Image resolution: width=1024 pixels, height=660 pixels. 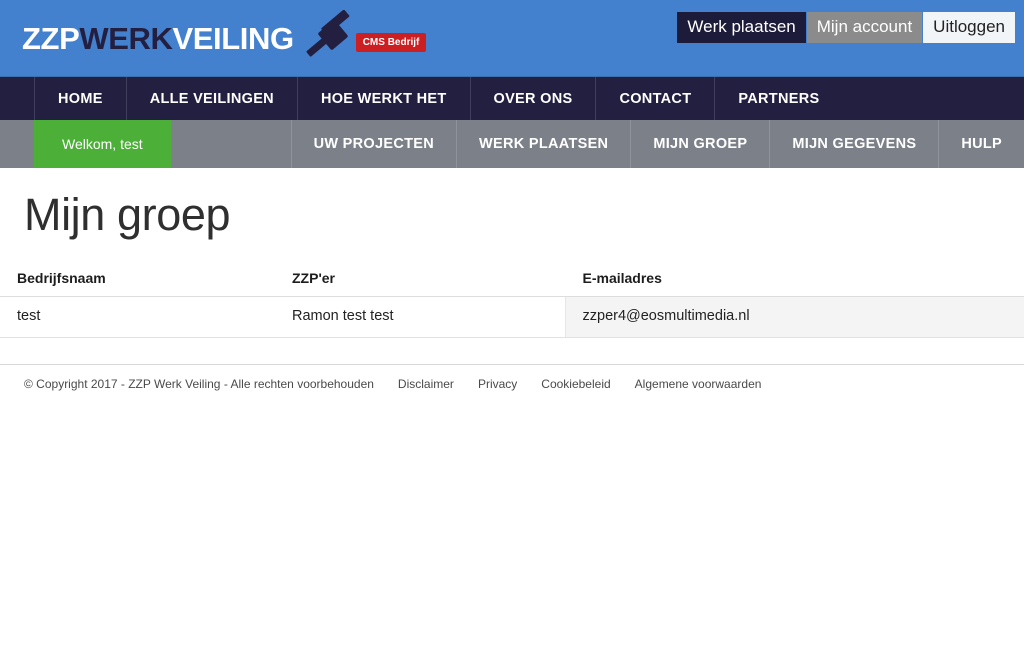 I want to click on werk-plaatsen-button: Werk plaatsen, so click(x=741, y=28).